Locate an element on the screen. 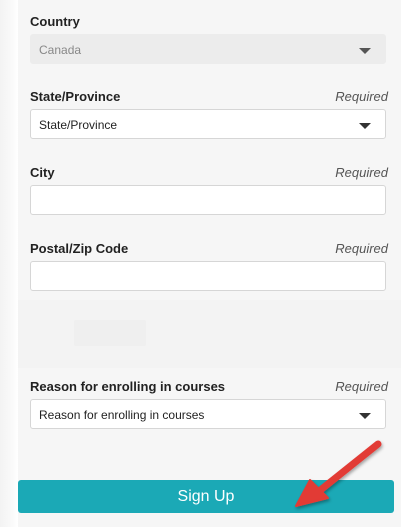 The image size is (401, 527). postal-required: Required is located at coordinates (361, 248).